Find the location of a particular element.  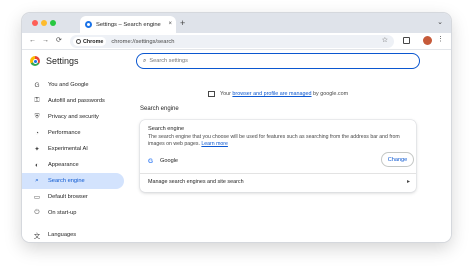

sidebar-item-label: Privacy and security is located at coordinates (73, 117).